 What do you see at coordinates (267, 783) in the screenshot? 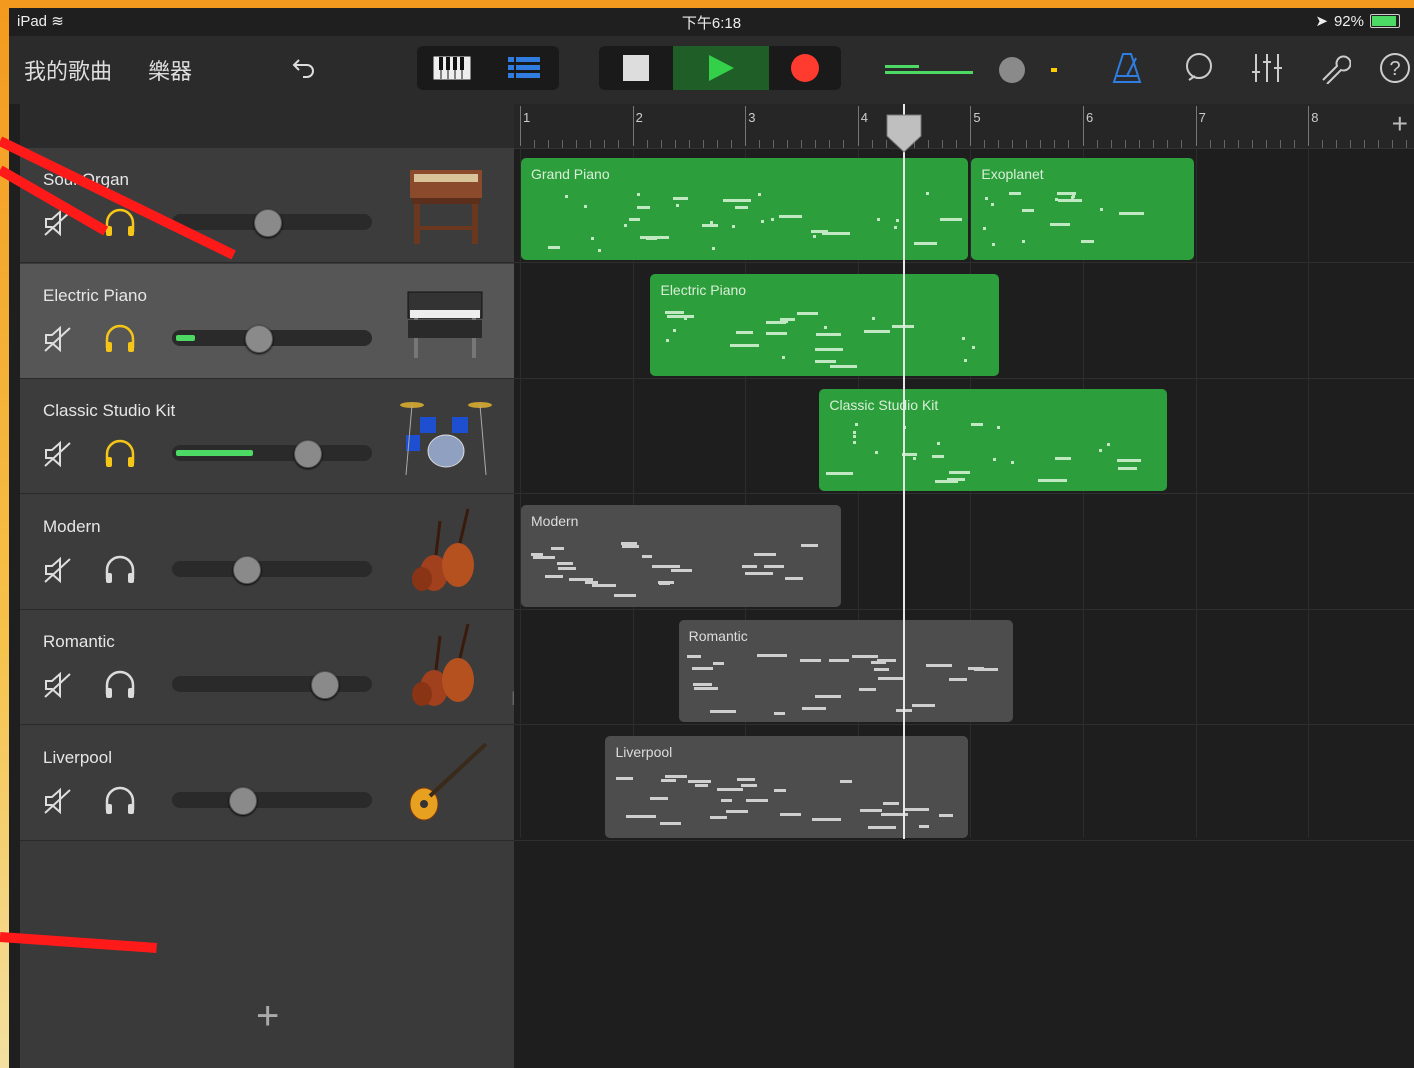
I see `track-header: Liverpool` at bounding box center [267, 783].